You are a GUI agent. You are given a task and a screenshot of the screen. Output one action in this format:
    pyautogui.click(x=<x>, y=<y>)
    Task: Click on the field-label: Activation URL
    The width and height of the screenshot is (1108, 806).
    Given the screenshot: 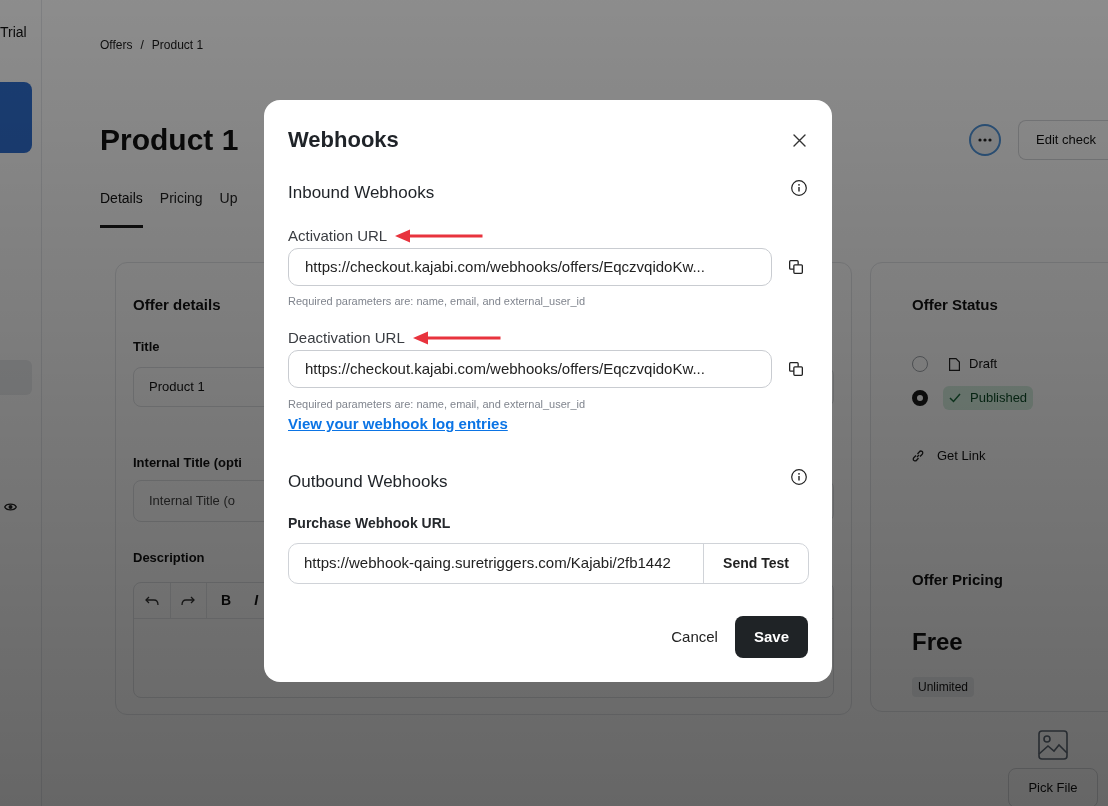 What is the action you would take?
    pyautogui.click(x=338, y=236)
    